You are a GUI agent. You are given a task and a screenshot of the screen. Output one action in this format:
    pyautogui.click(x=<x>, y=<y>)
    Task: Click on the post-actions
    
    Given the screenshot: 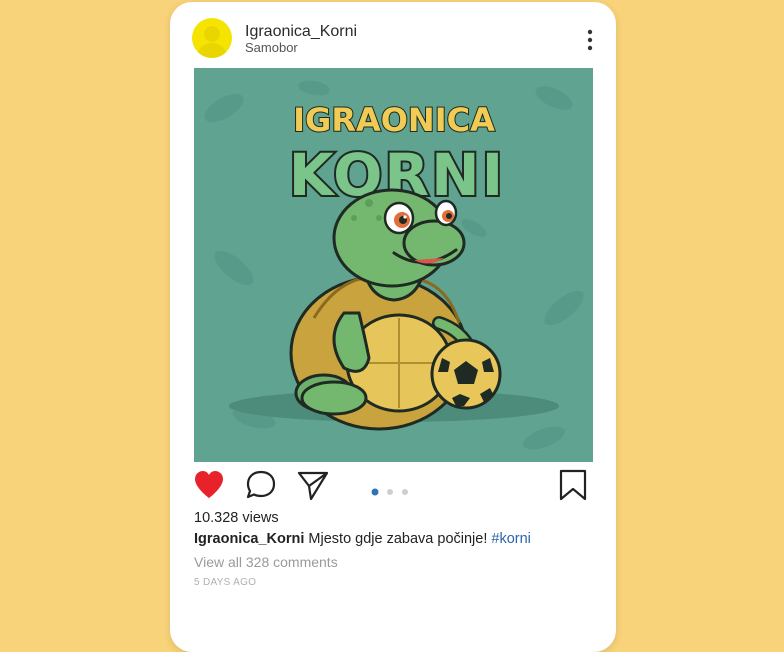 What is the action you would take?
    pyautogui.click(x=393, y=488)
    